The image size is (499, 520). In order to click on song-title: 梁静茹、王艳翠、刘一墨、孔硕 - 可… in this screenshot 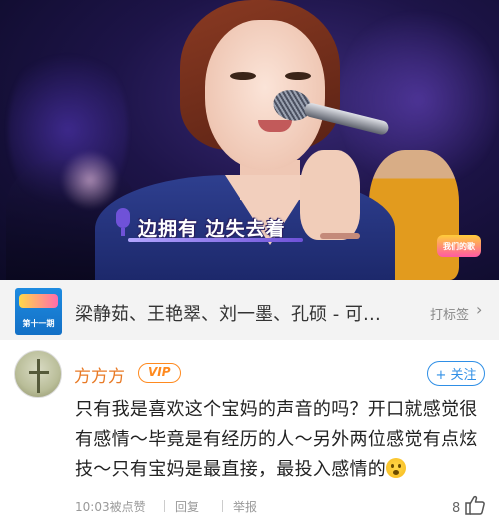, I will do `click(247, 313)`.